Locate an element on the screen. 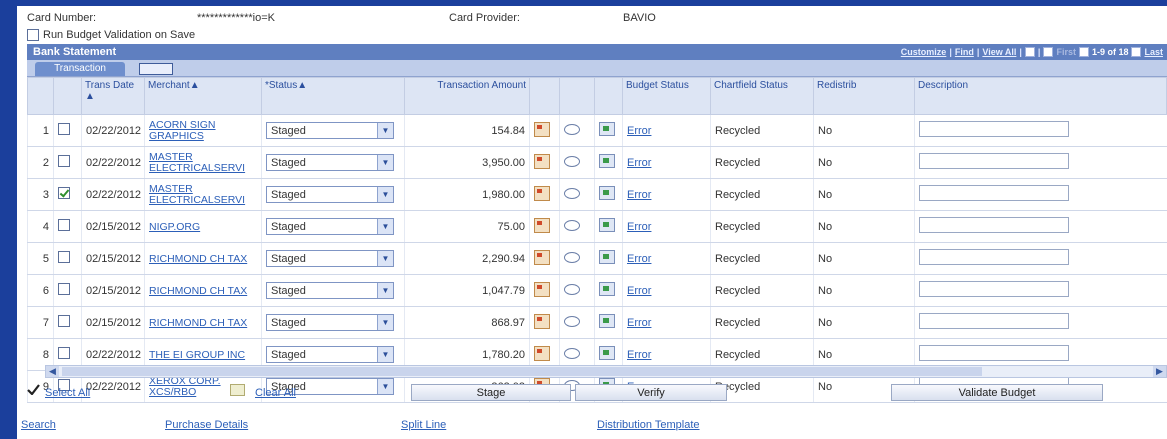 The height and width of the screenshot is (439, 1167). merchant-link: NIGP.ORG is located at coordinates (174, 227).